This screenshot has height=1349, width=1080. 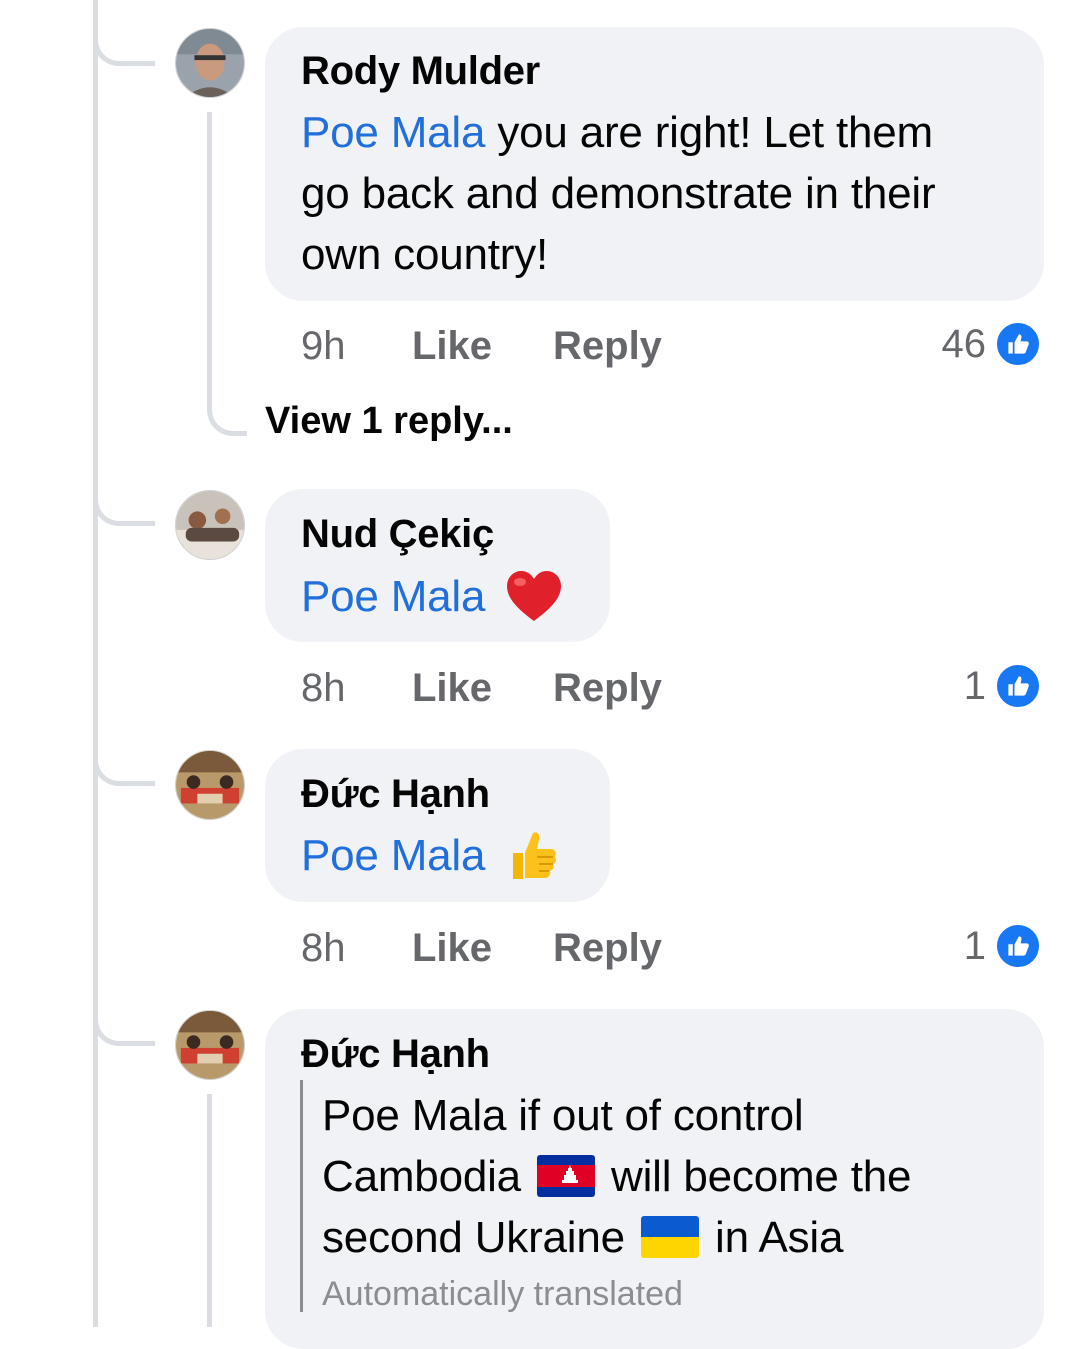 I want to click on comment-text-part: second Ukraine, so click(x=473, y=1237).